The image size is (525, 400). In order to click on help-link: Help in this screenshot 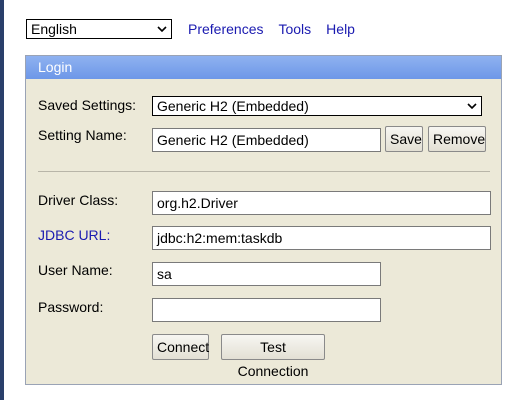, I will do `click(340, 29)`.